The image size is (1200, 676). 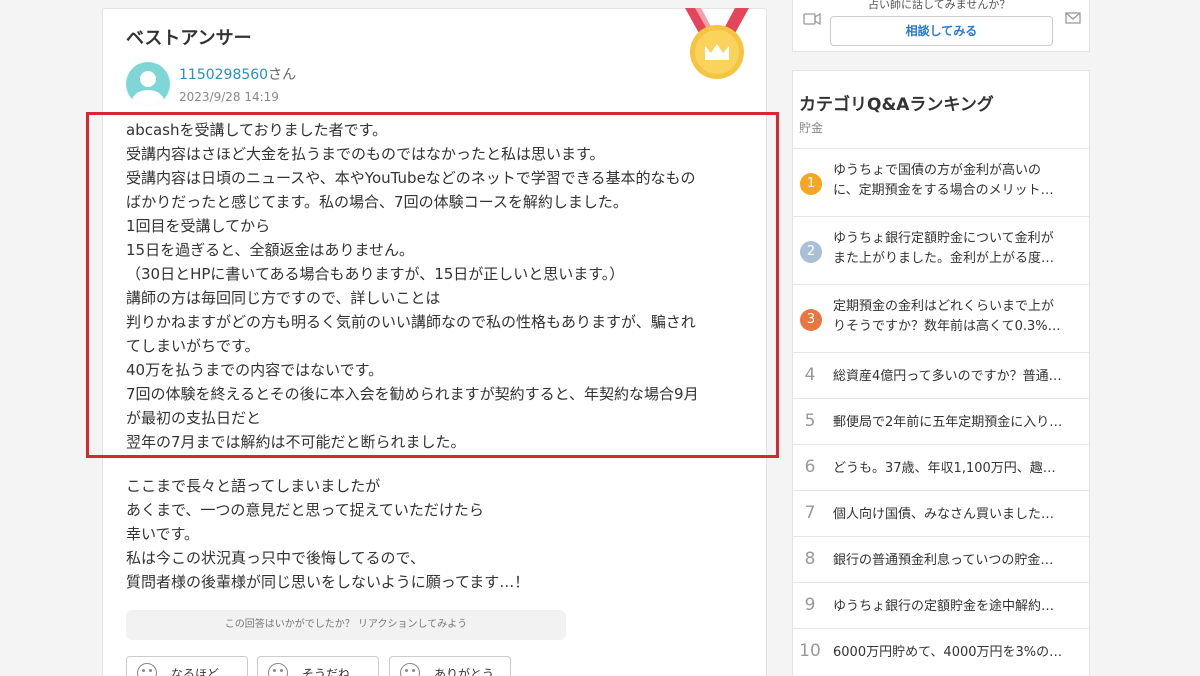 I want to click on answer-line: （30日とHPに書いてある場合もありますが、15日が正しいと思います。）, so click(x=375, y=274).